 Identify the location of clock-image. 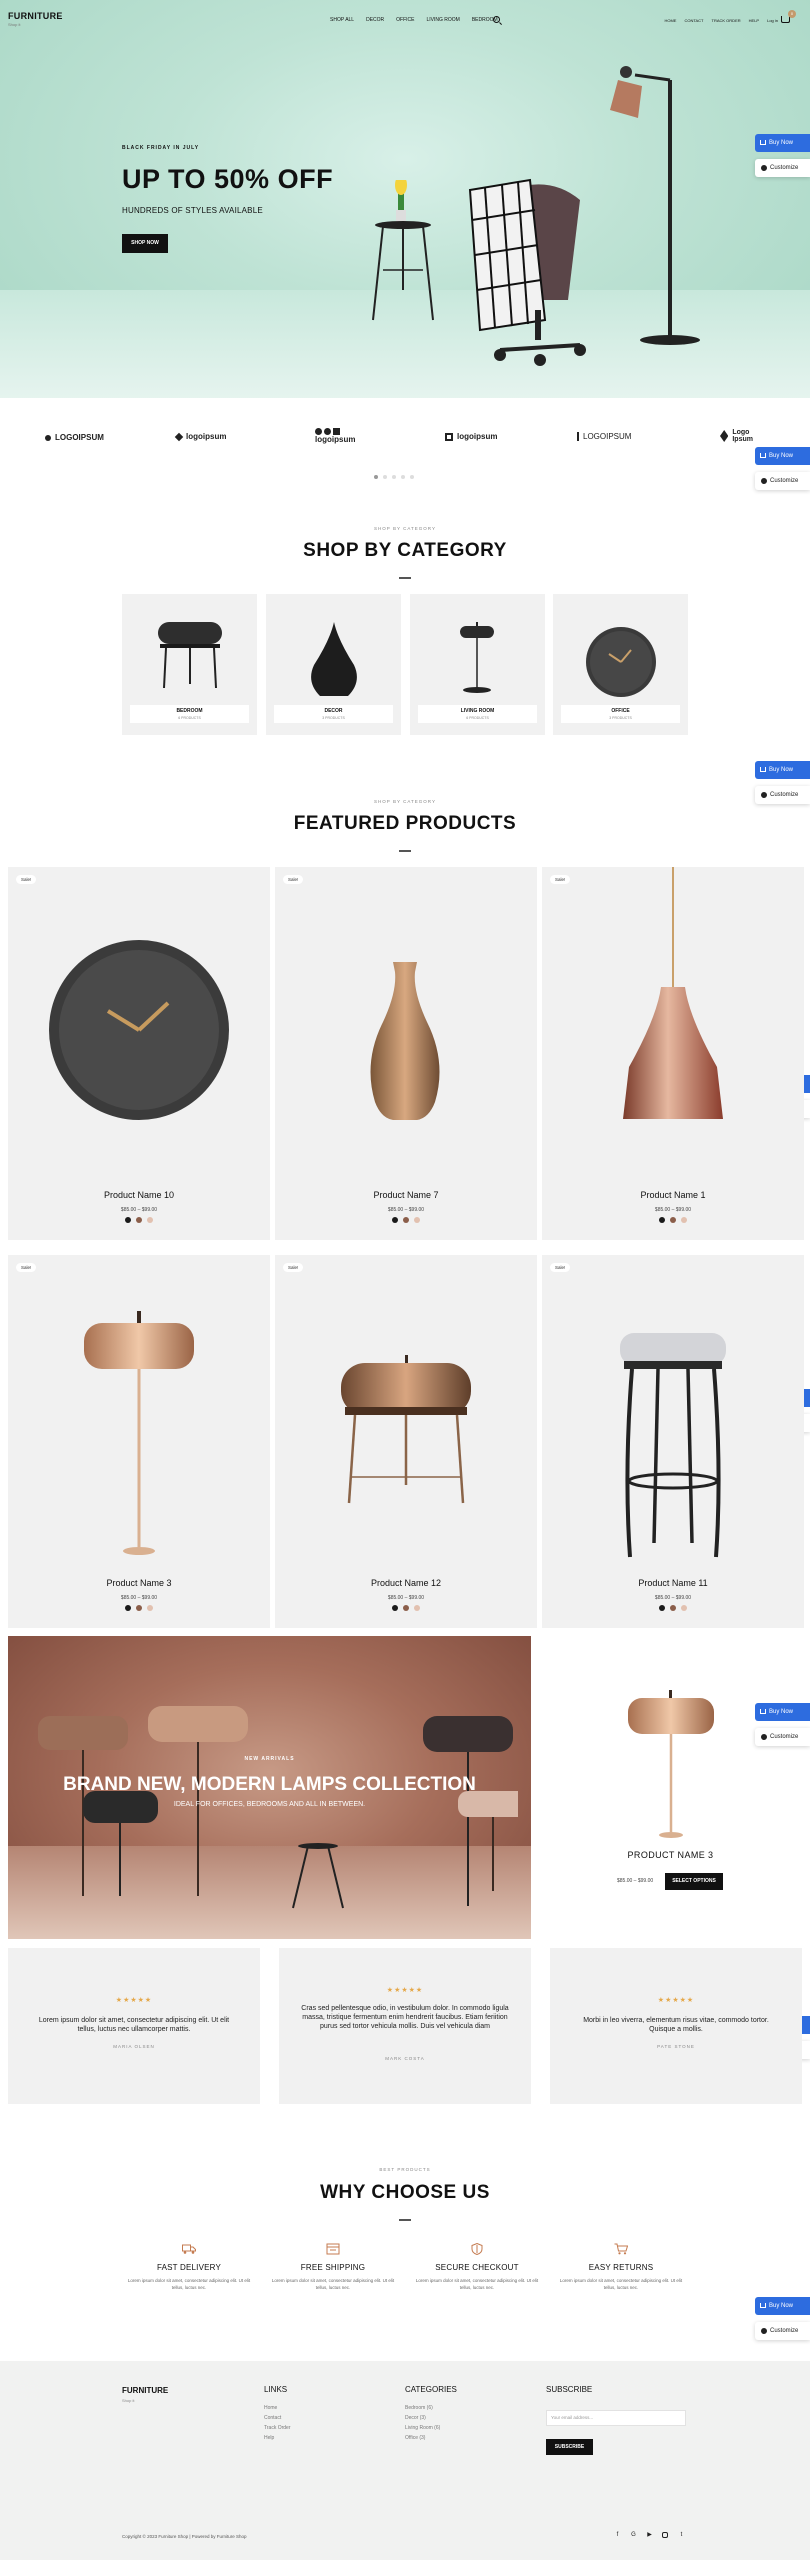
(621, 662).